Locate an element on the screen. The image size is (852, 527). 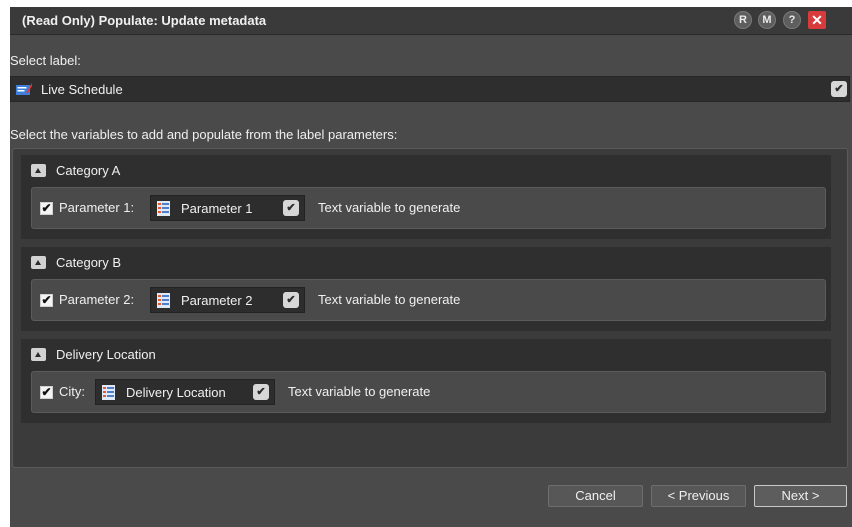
city-checkbox: ✔ is located at coordinates (46, 392).